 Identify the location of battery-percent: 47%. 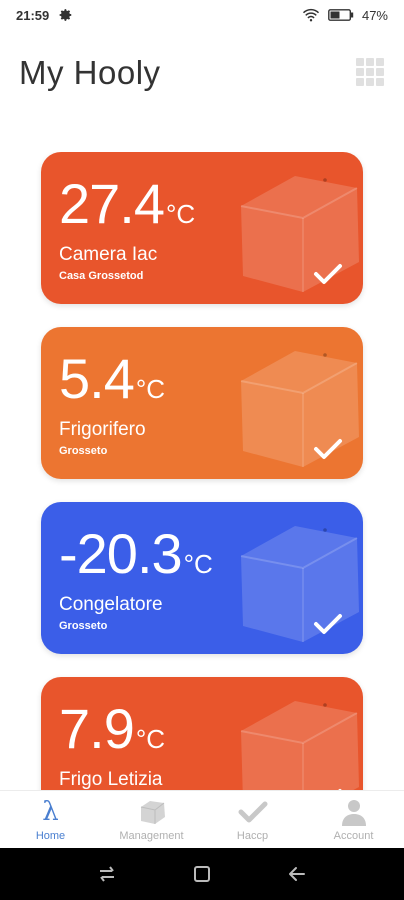
(374, 15).